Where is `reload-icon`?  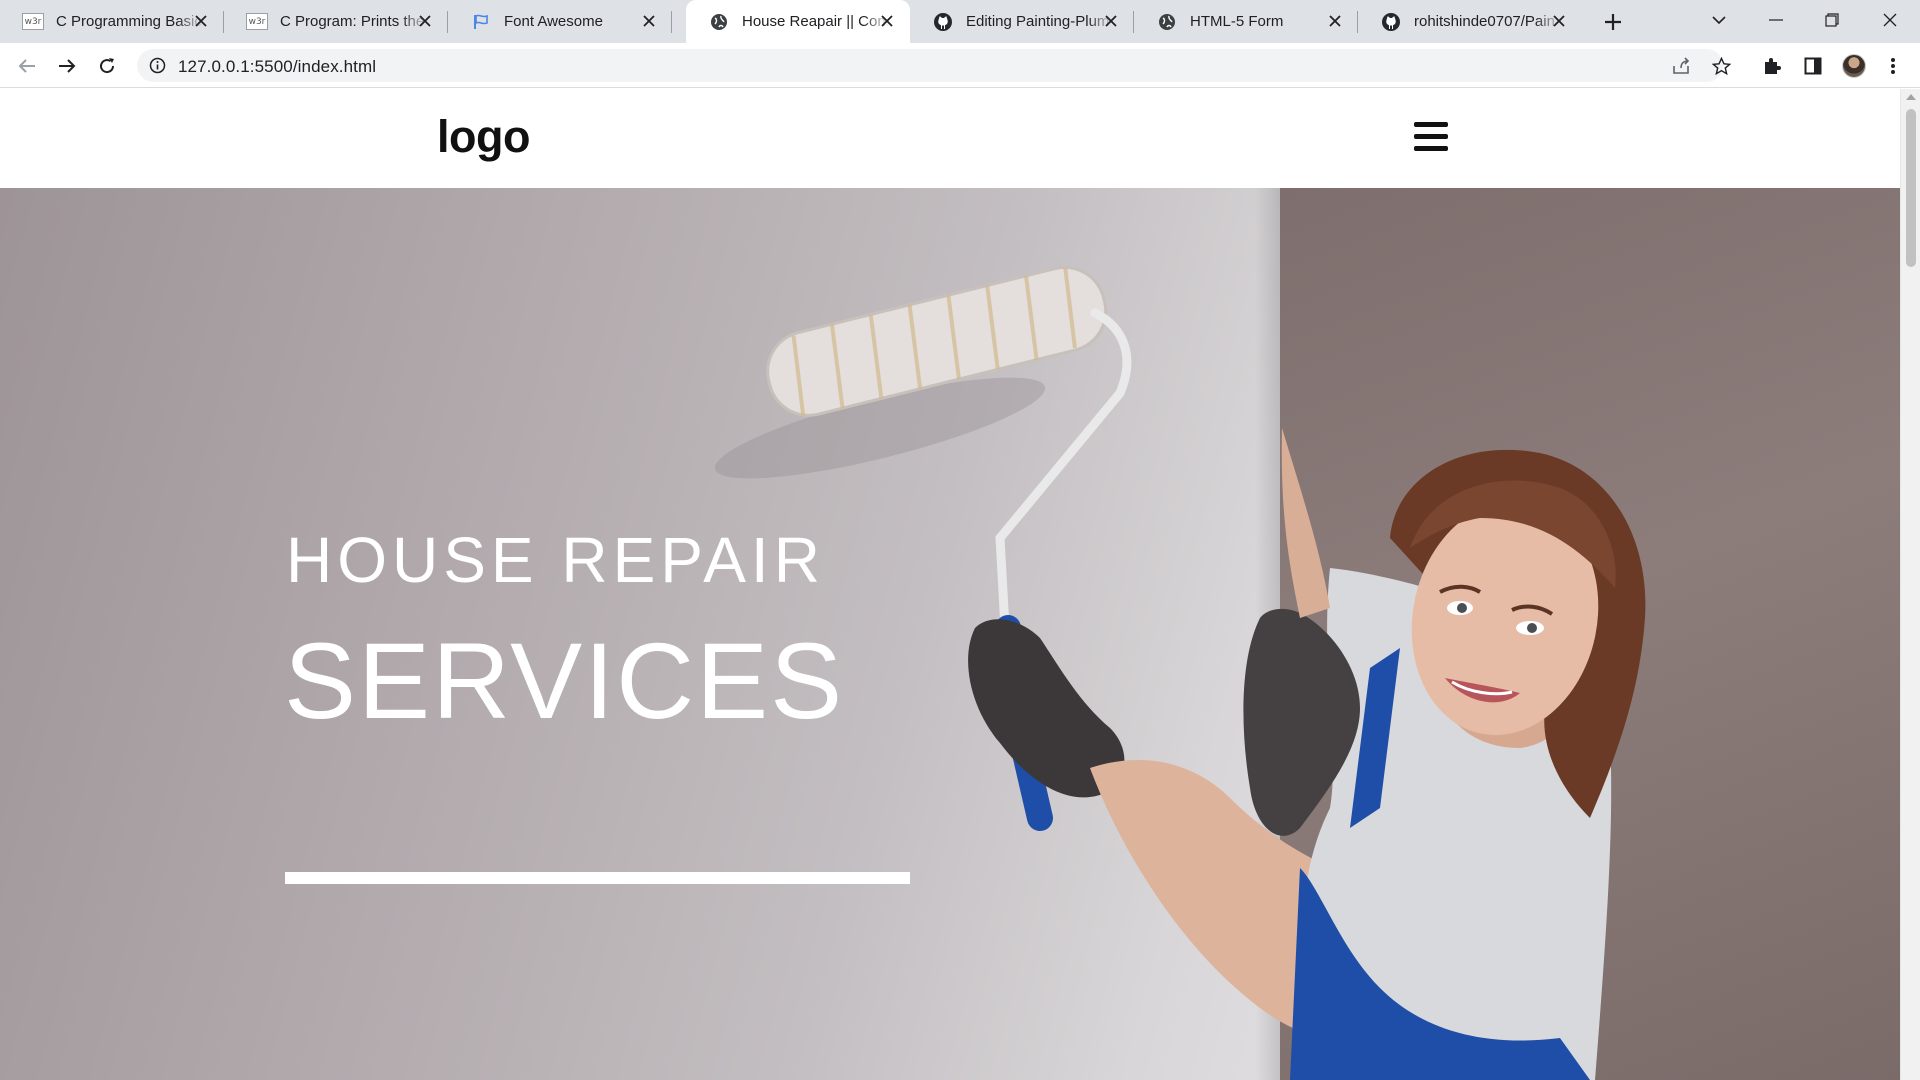
reload-icon is located at coordinates (107, 66).